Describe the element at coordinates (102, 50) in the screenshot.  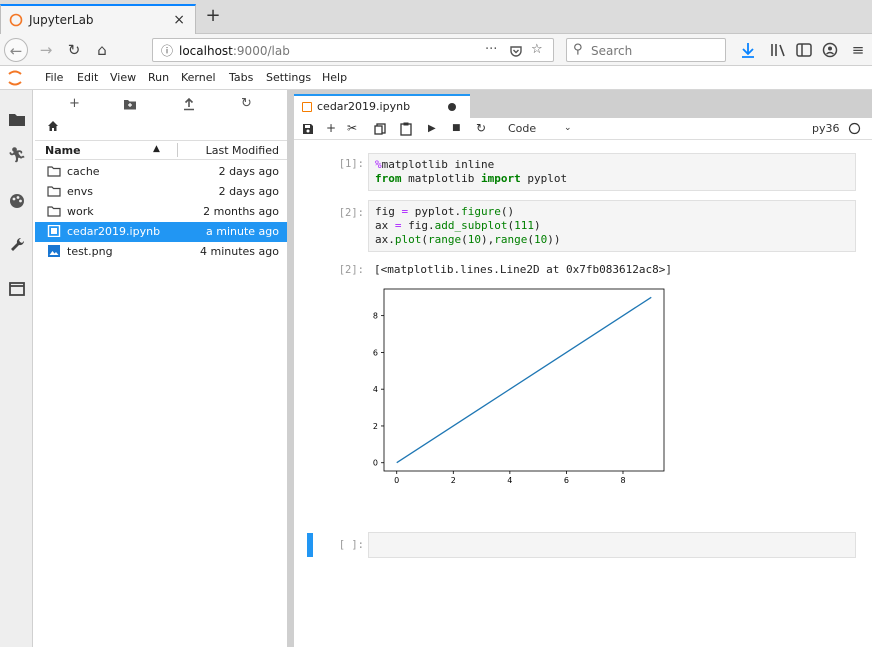
I see `home-icon: ⌂` at that location.